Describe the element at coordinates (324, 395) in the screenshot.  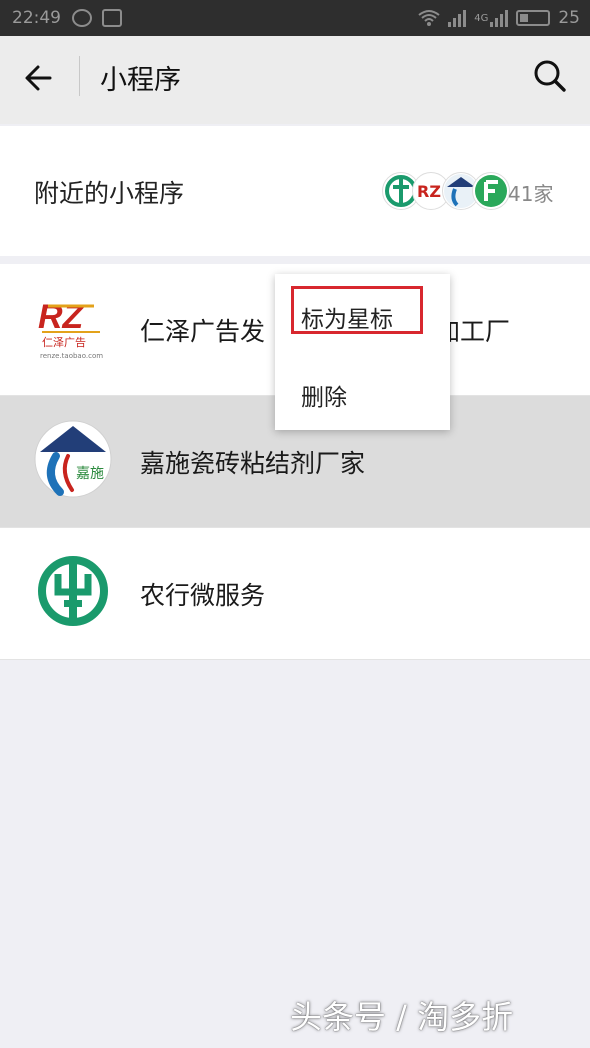
I see `delete-menu-item: 删除` at that location.